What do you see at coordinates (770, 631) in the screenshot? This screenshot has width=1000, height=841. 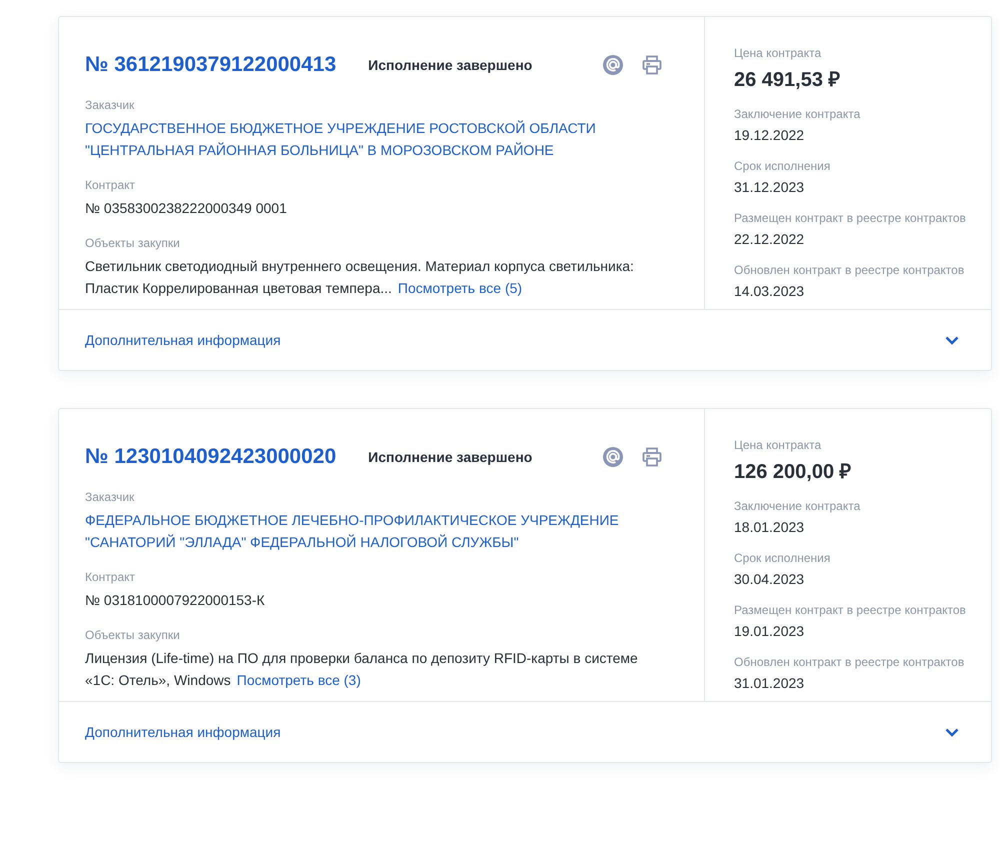 I see `fact-value: 19.01.2023` at bounding box center [770, 631].